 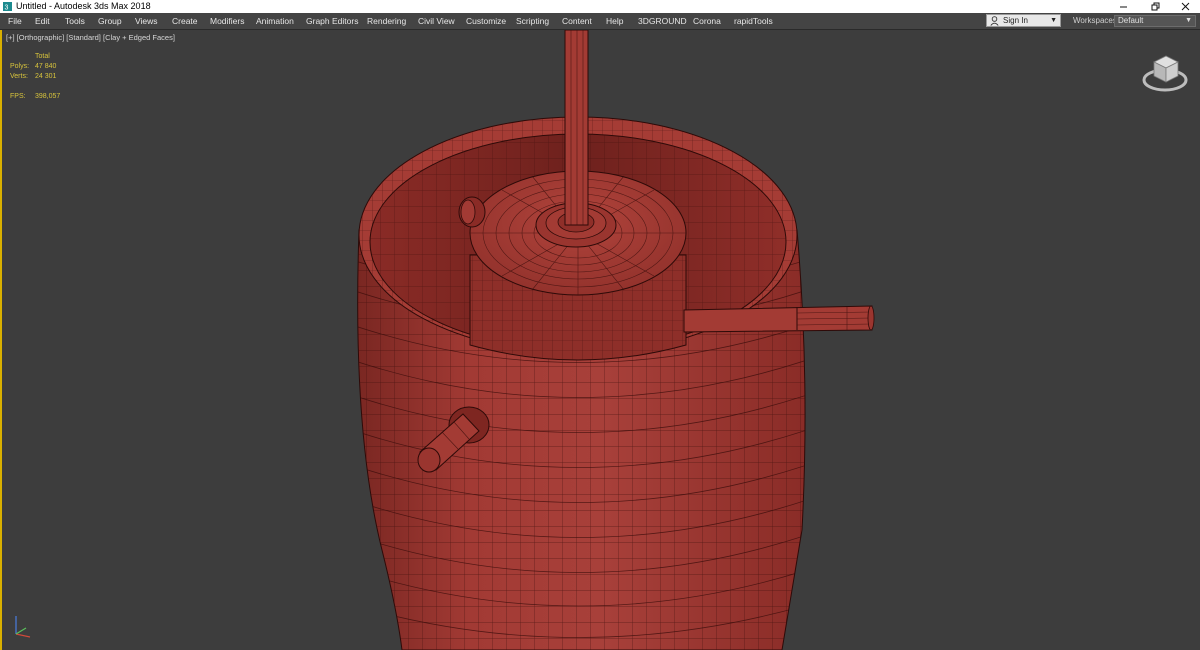 I want to click on menu-civil-view: Civil View, so click(x=436, y=21).